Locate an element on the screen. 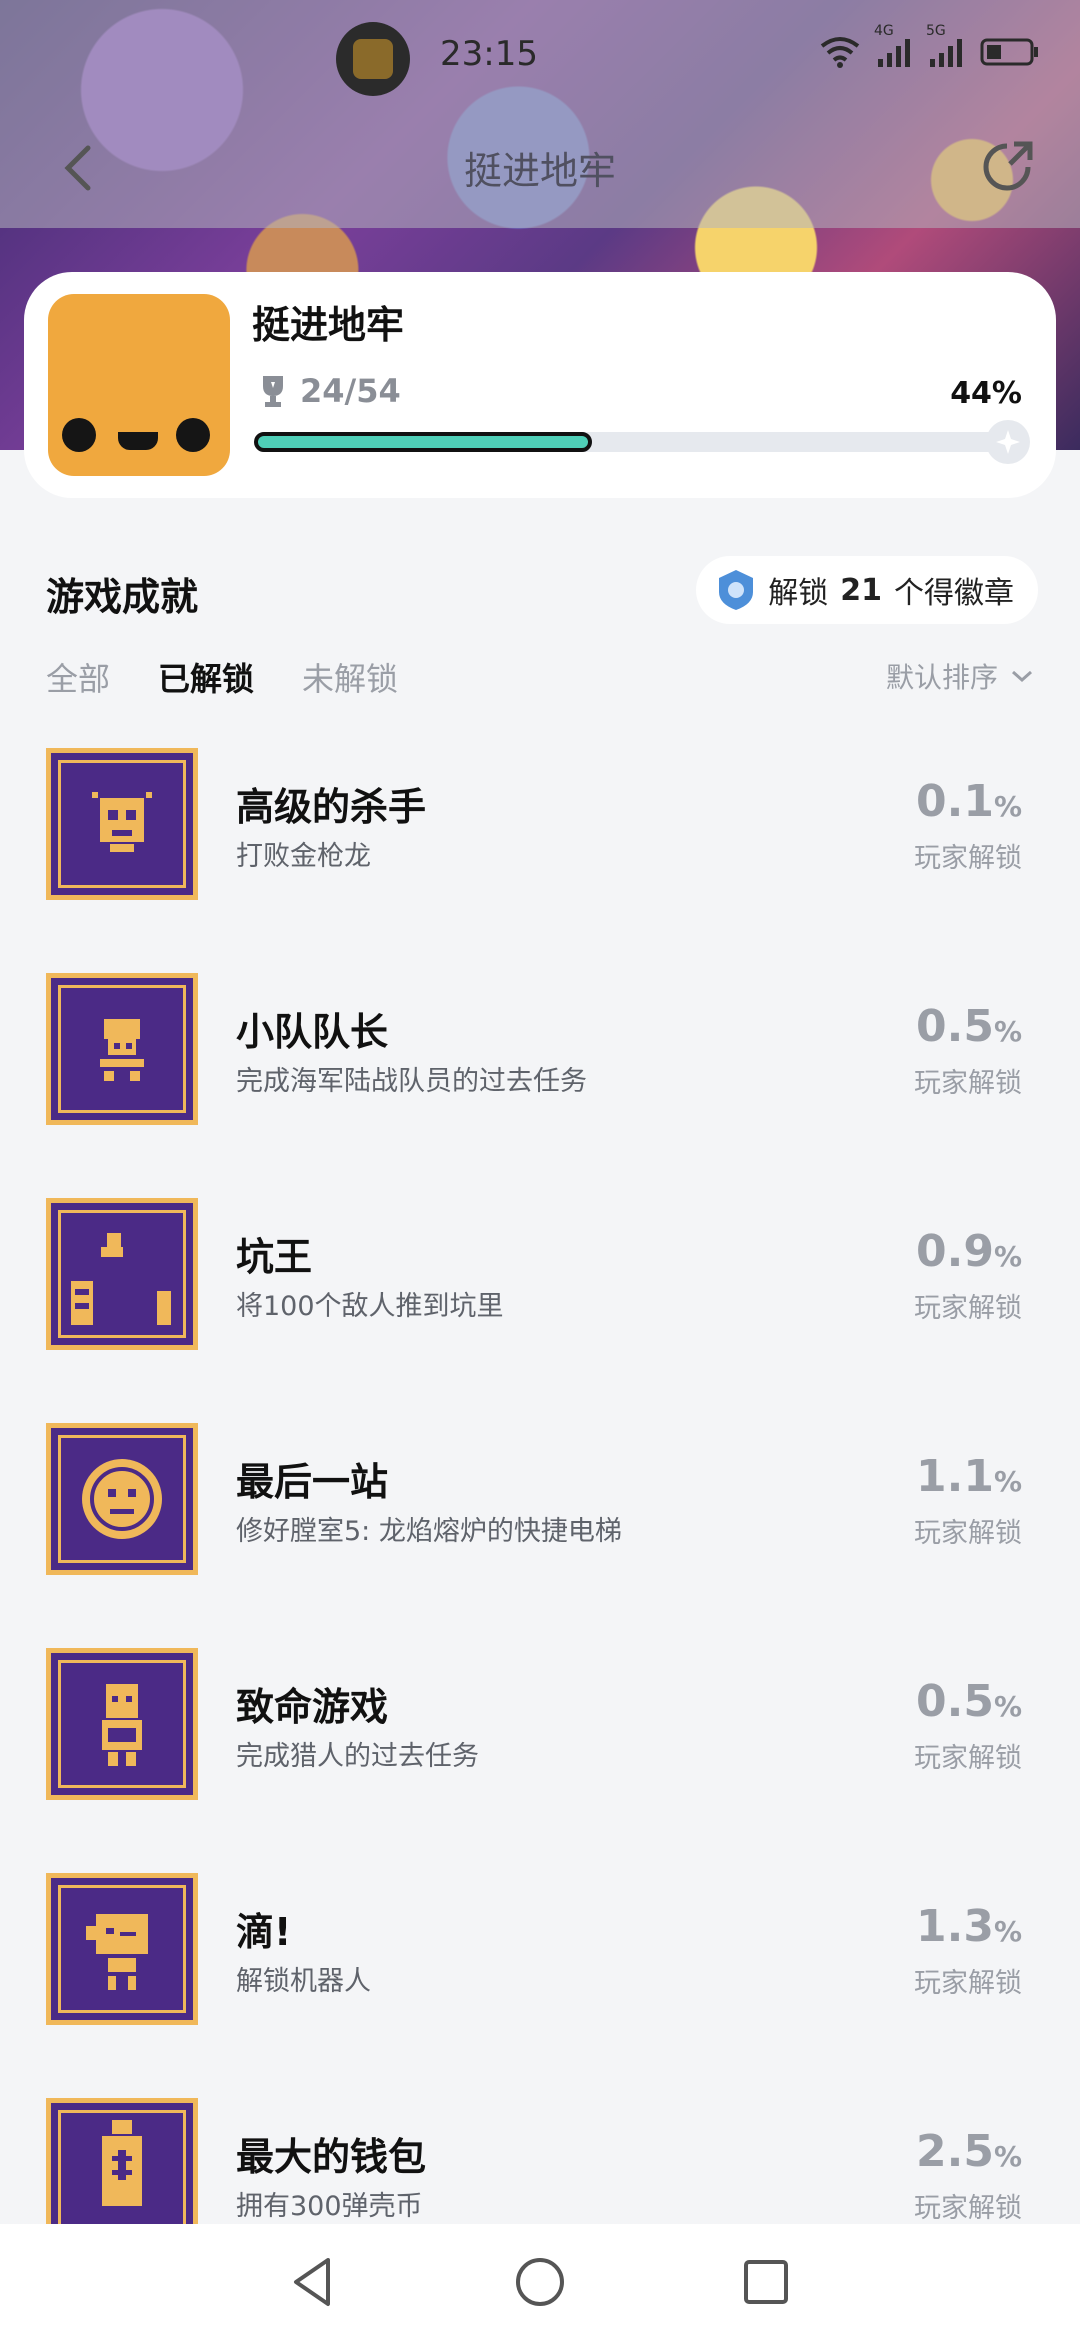  tab-locked: 未解锁 is located at coordinates (350, 677).